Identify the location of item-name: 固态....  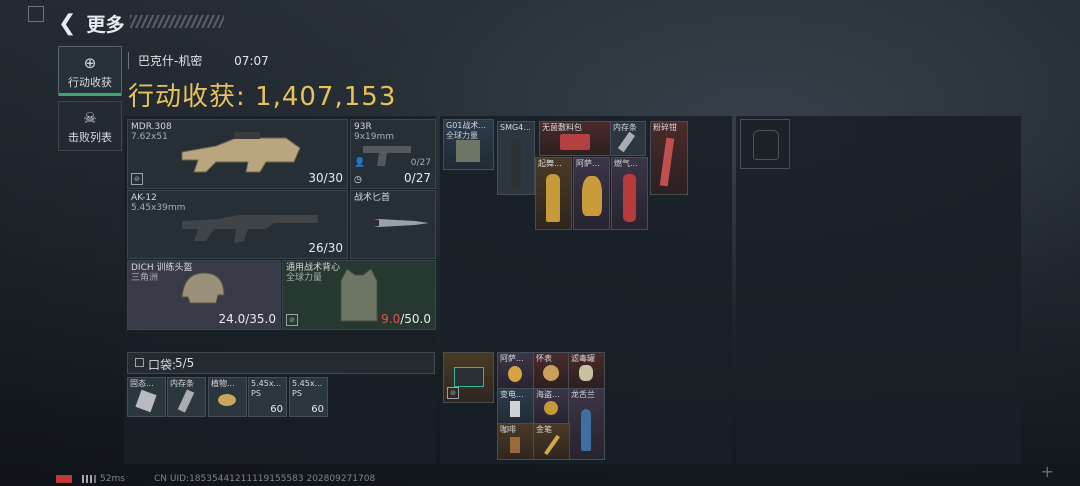
(142, 383).